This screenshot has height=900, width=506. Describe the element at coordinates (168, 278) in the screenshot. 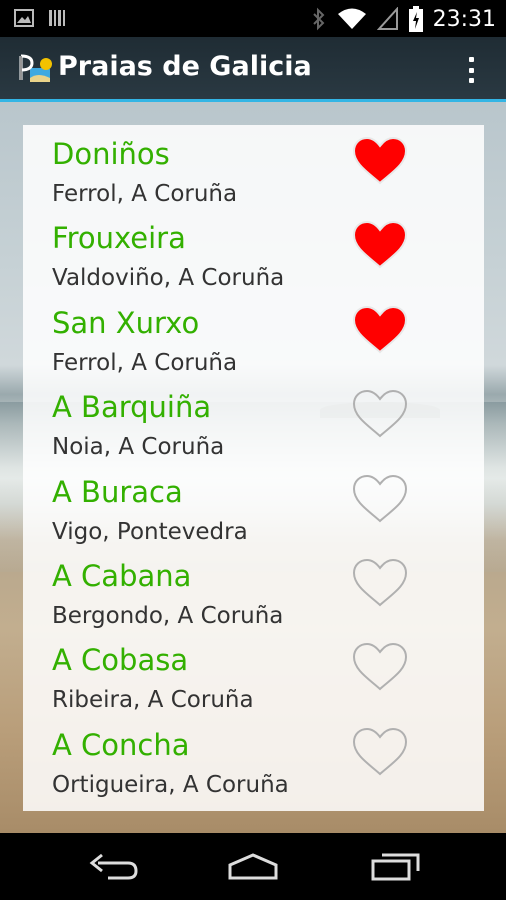

I see `beach-location: Valdoviño, A Coruña` at that location.